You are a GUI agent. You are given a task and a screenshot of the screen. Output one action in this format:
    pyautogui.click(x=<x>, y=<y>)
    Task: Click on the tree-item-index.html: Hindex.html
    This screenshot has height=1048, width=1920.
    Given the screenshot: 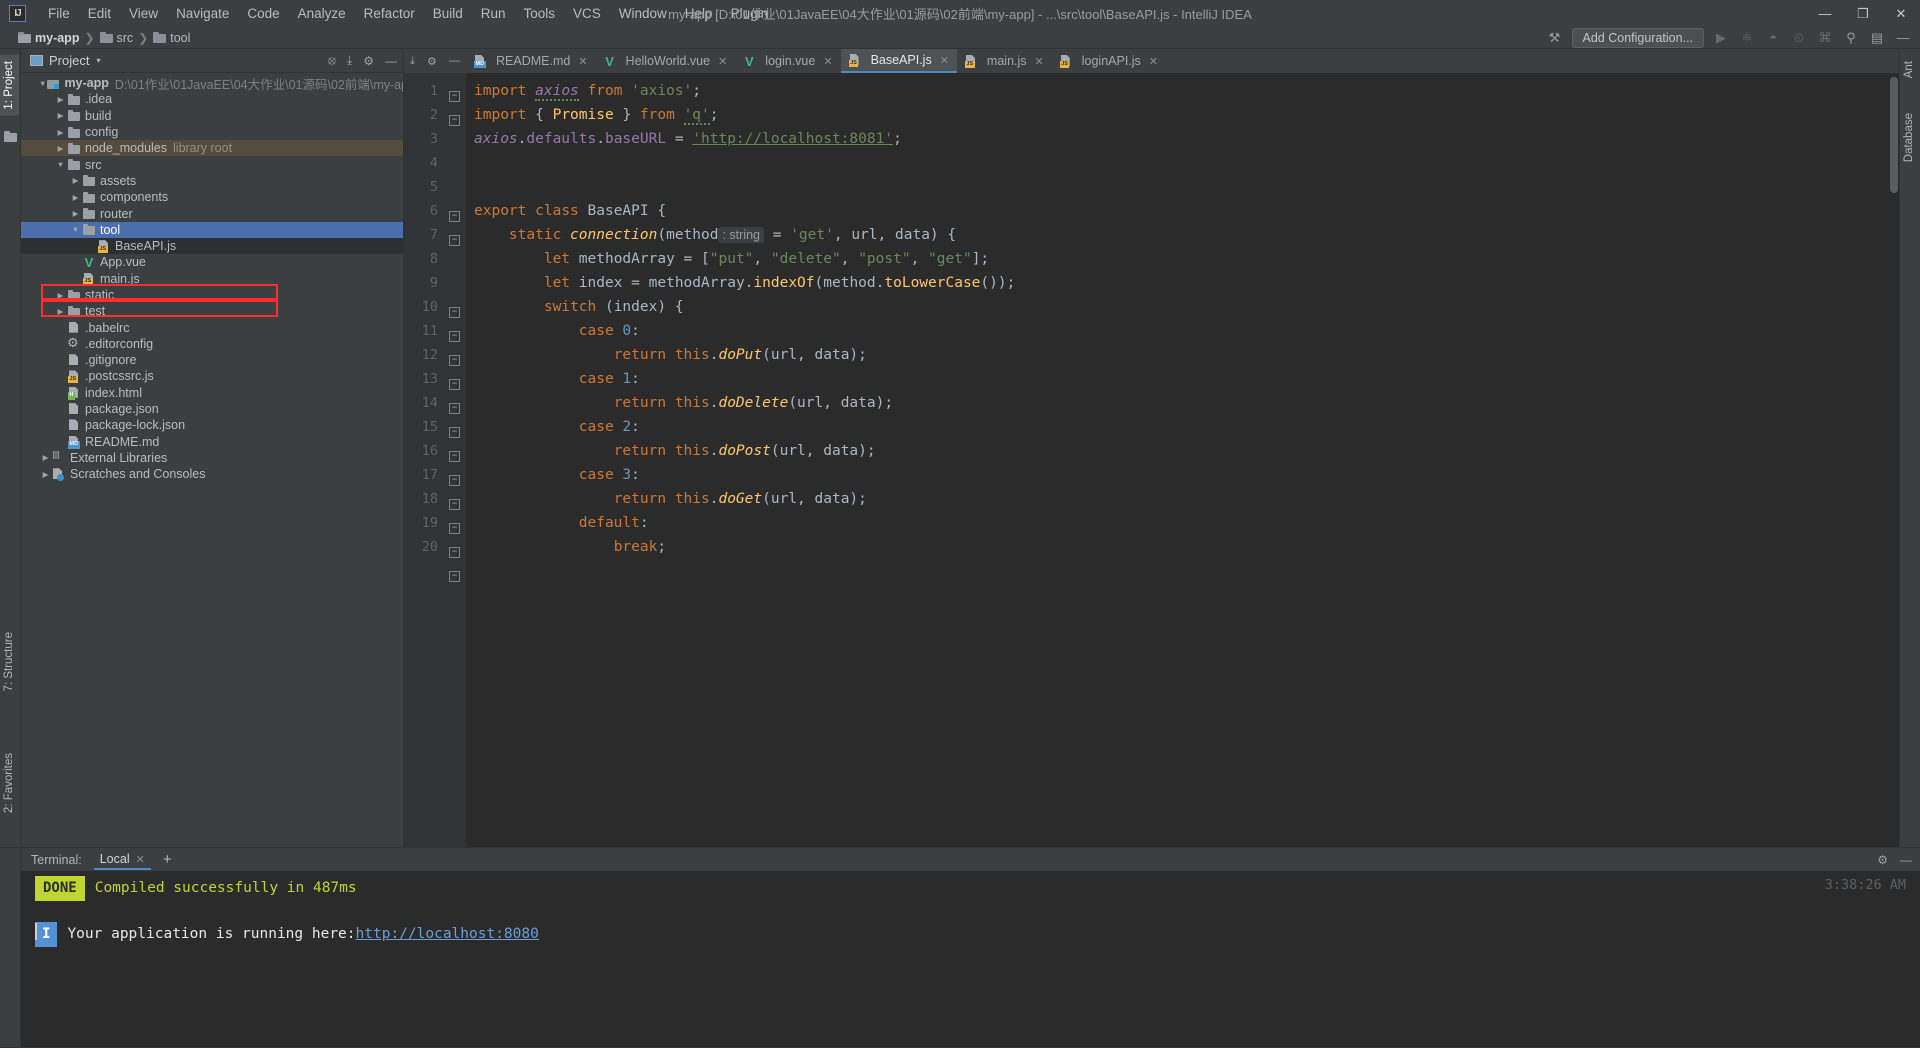 What is the action you would take?
    pyautogui.click(x=212, y=393)
    